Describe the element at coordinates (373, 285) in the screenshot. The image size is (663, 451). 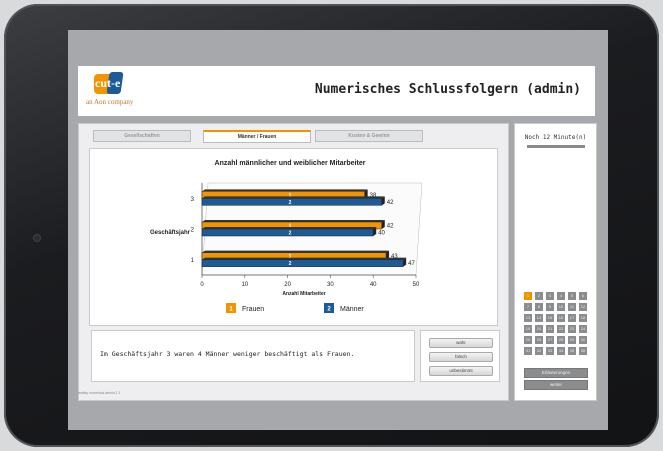
I see `x-tick-label: 40` at that location.